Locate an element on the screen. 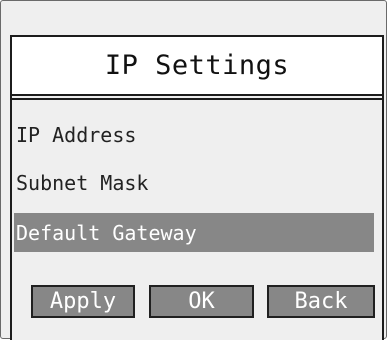 This screenshot has width=387, height=340. title-divider-top is located at coordinates (197, 95).